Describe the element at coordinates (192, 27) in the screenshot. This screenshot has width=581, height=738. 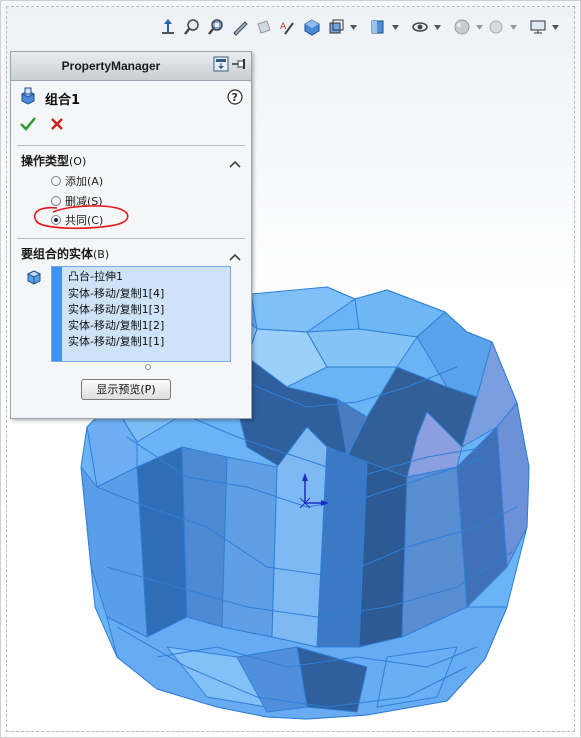
I see `zoom-to-fit-icon` at that location.